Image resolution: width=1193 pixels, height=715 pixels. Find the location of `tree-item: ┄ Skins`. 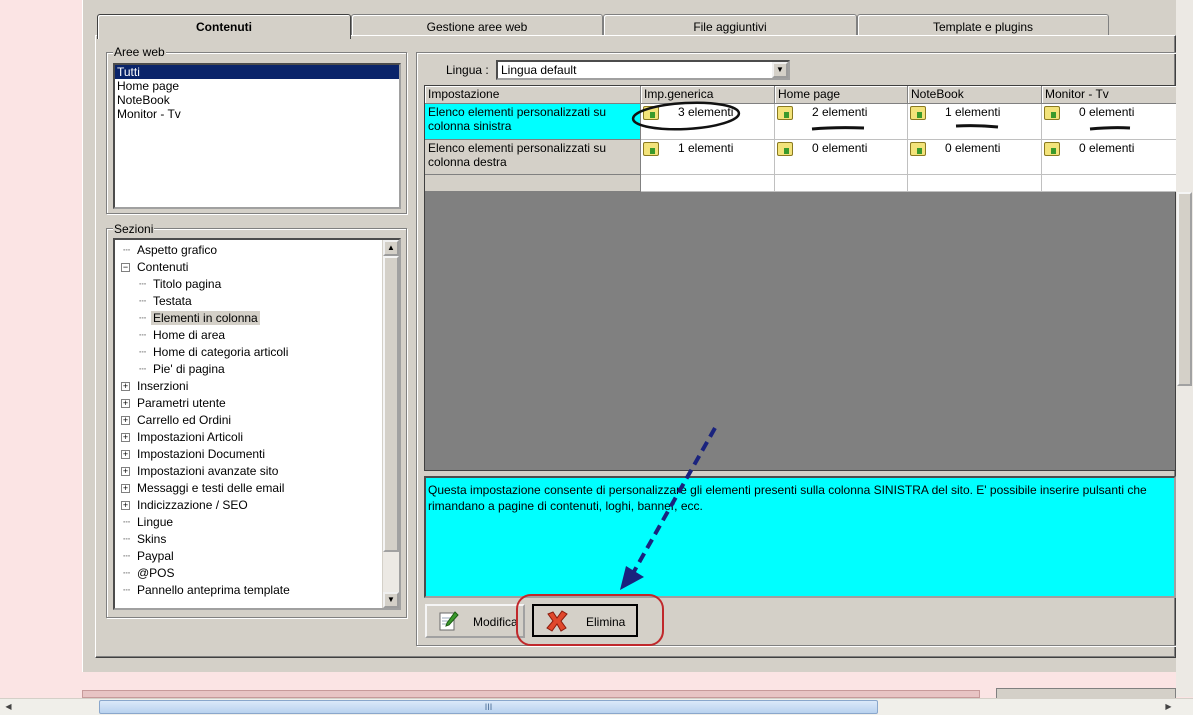

tree-item: ┄ Skins is located at coordinates (249, 539).